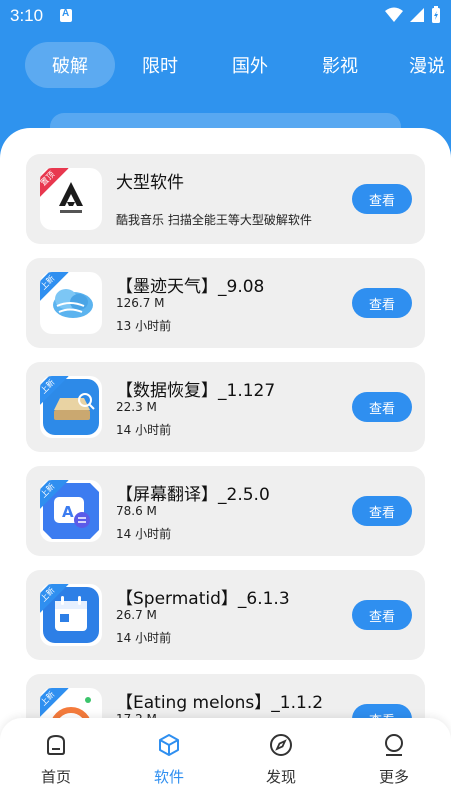 Image resolution: width=451 pixels, height=803 pixels. I want to click on nav-more: 更多, so click(394, 759).